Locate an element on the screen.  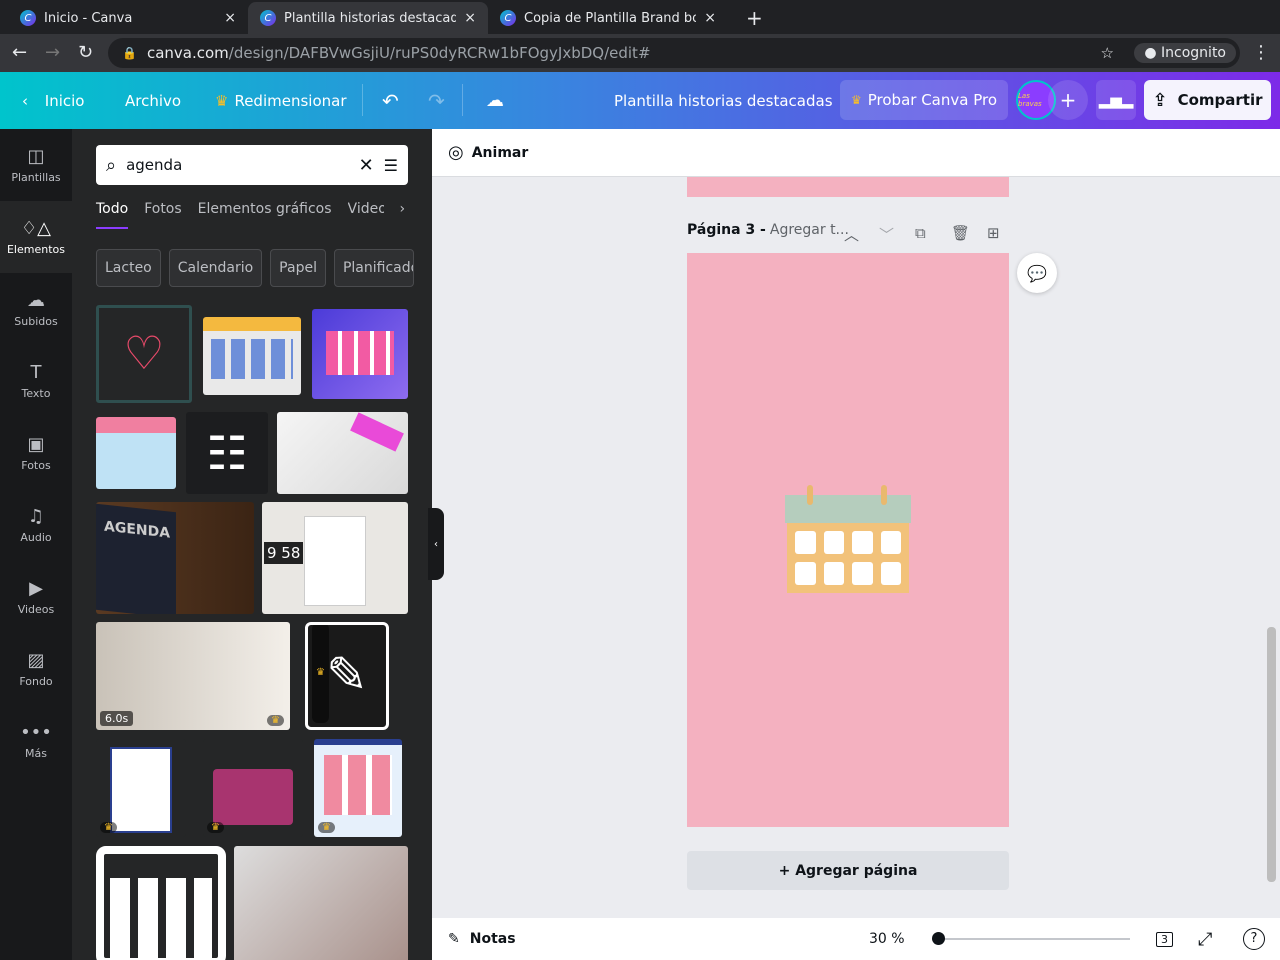
redo-icon: ↷ is located at coordinates (436, 100).